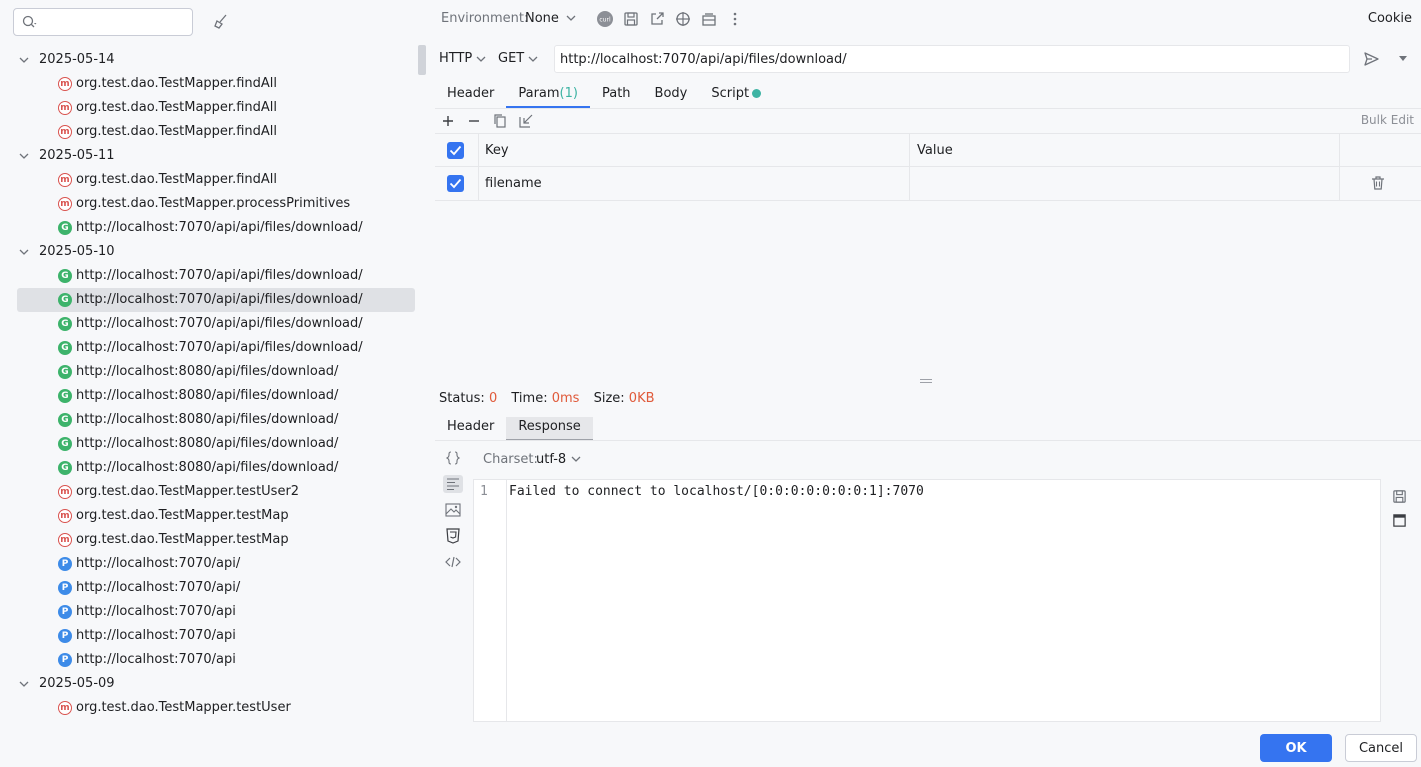 This screenshot has height=767, width=1421. Describe the element at coordinates (683, 19) in the screenshot. I see `target-icon` at that location.